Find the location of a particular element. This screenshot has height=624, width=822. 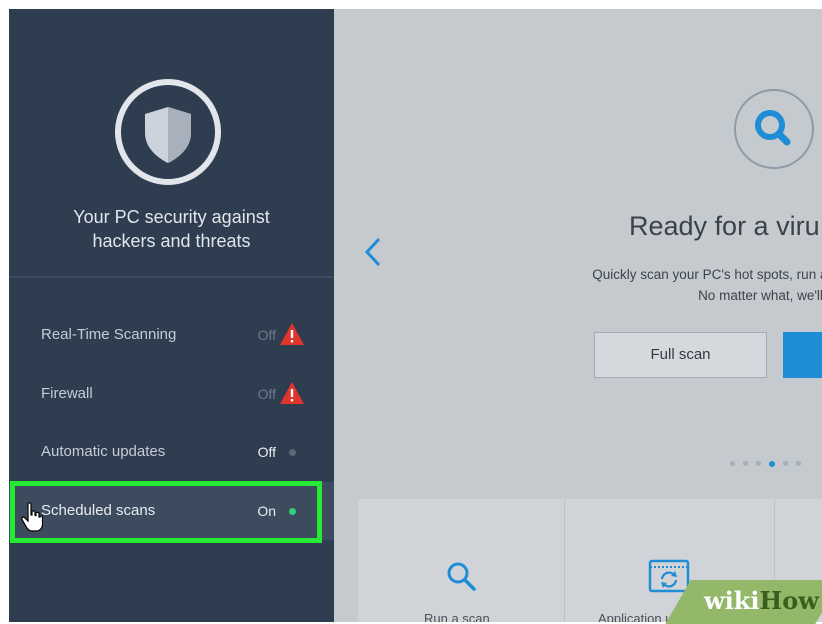

full-scan-button: Full scan is located at coordinates (680, 355).